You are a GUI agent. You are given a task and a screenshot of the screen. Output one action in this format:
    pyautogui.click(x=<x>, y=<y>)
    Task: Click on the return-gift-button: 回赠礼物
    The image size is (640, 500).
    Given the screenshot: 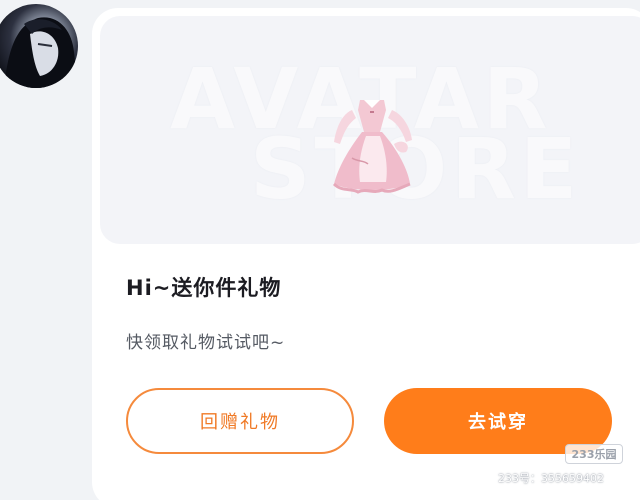 What is the action you would take?
    pyautogui.click(x=240, y=421)
    